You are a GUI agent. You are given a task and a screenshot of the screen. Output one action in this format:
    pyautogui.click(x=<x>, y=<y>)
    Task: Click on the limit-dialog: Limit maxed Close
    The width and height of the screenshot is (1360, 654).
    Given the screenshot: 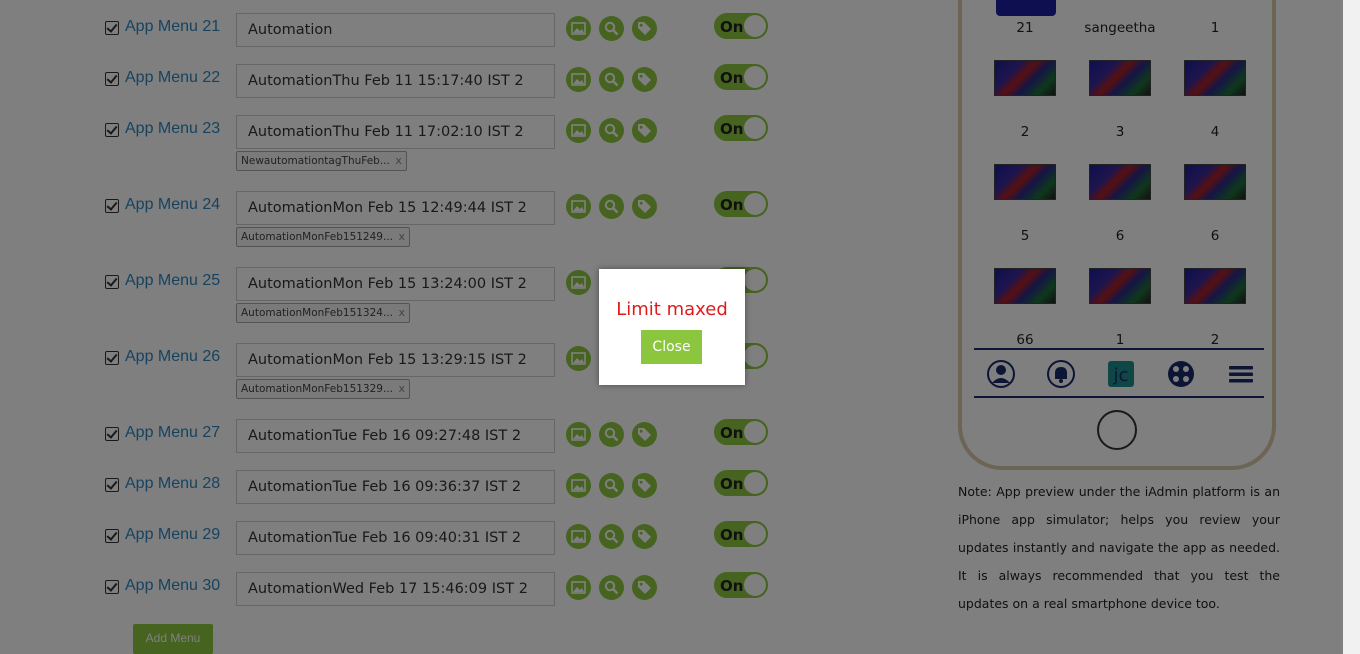 What is the action you would take?
    pyautogui.click(x=672, y=327)
    